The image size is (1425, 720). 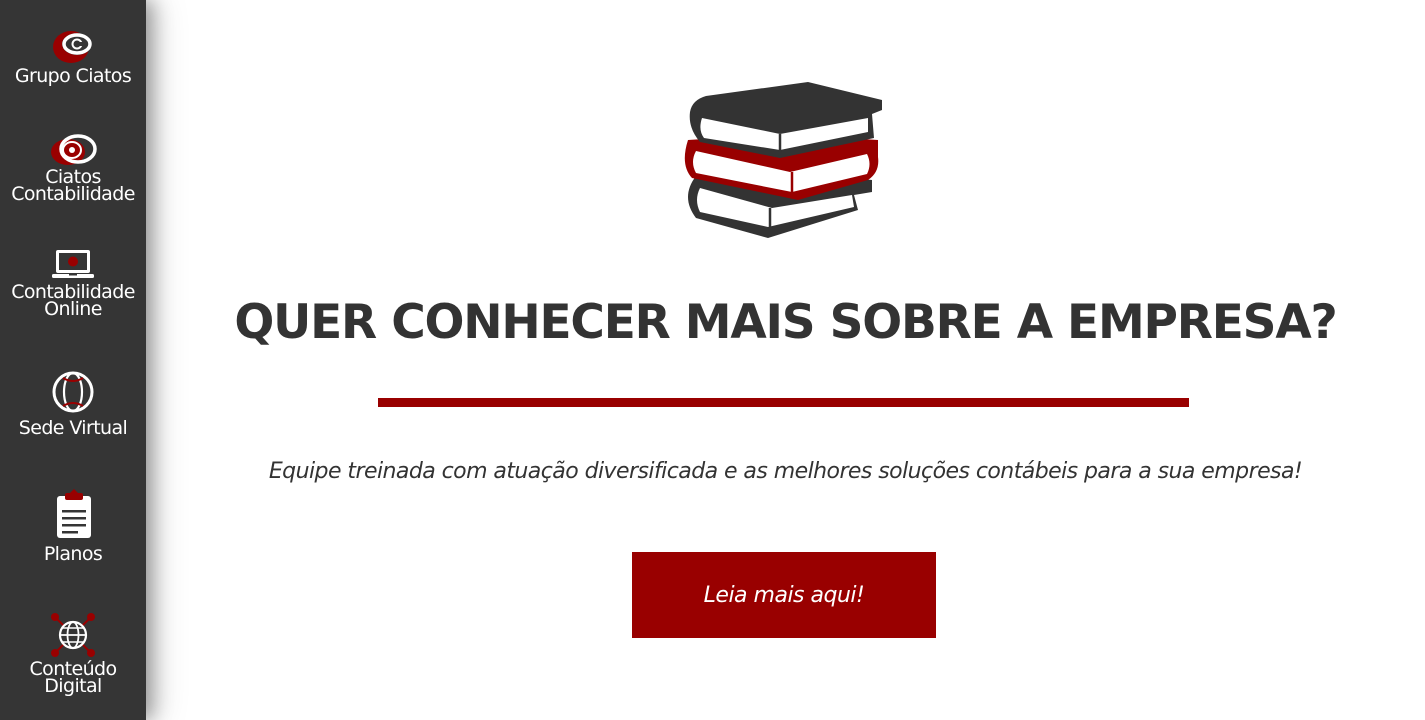 I want to click on sidebar-item-label: Grupo Ciatos, so click(x=73, y=76).